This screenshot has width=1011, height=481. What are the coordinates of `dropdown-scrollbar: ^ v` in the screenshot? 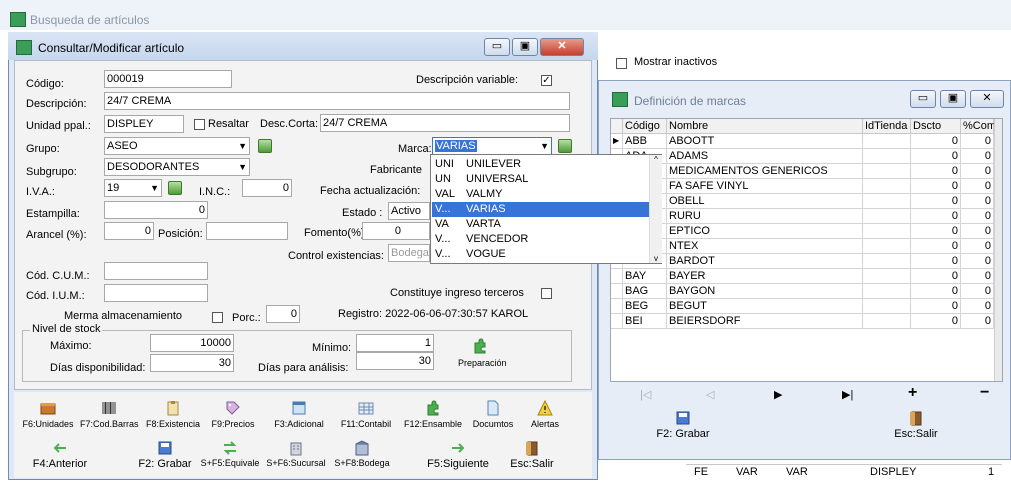 It's located at (655, 209).